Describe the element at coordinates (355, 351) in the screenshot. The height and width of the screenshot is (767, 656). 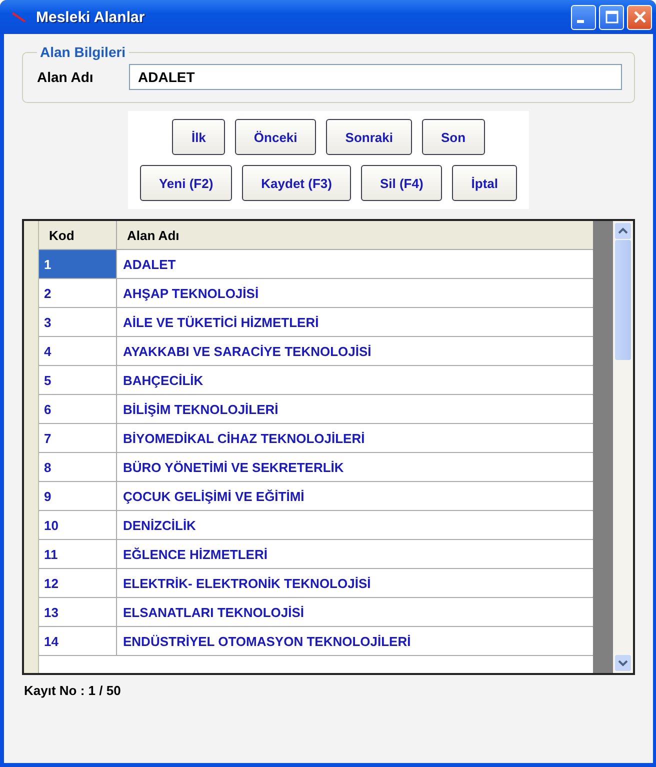
I see `table-cell: AYAKKABI VE SARACİYE TEKNOLOJİSİ` at that location.